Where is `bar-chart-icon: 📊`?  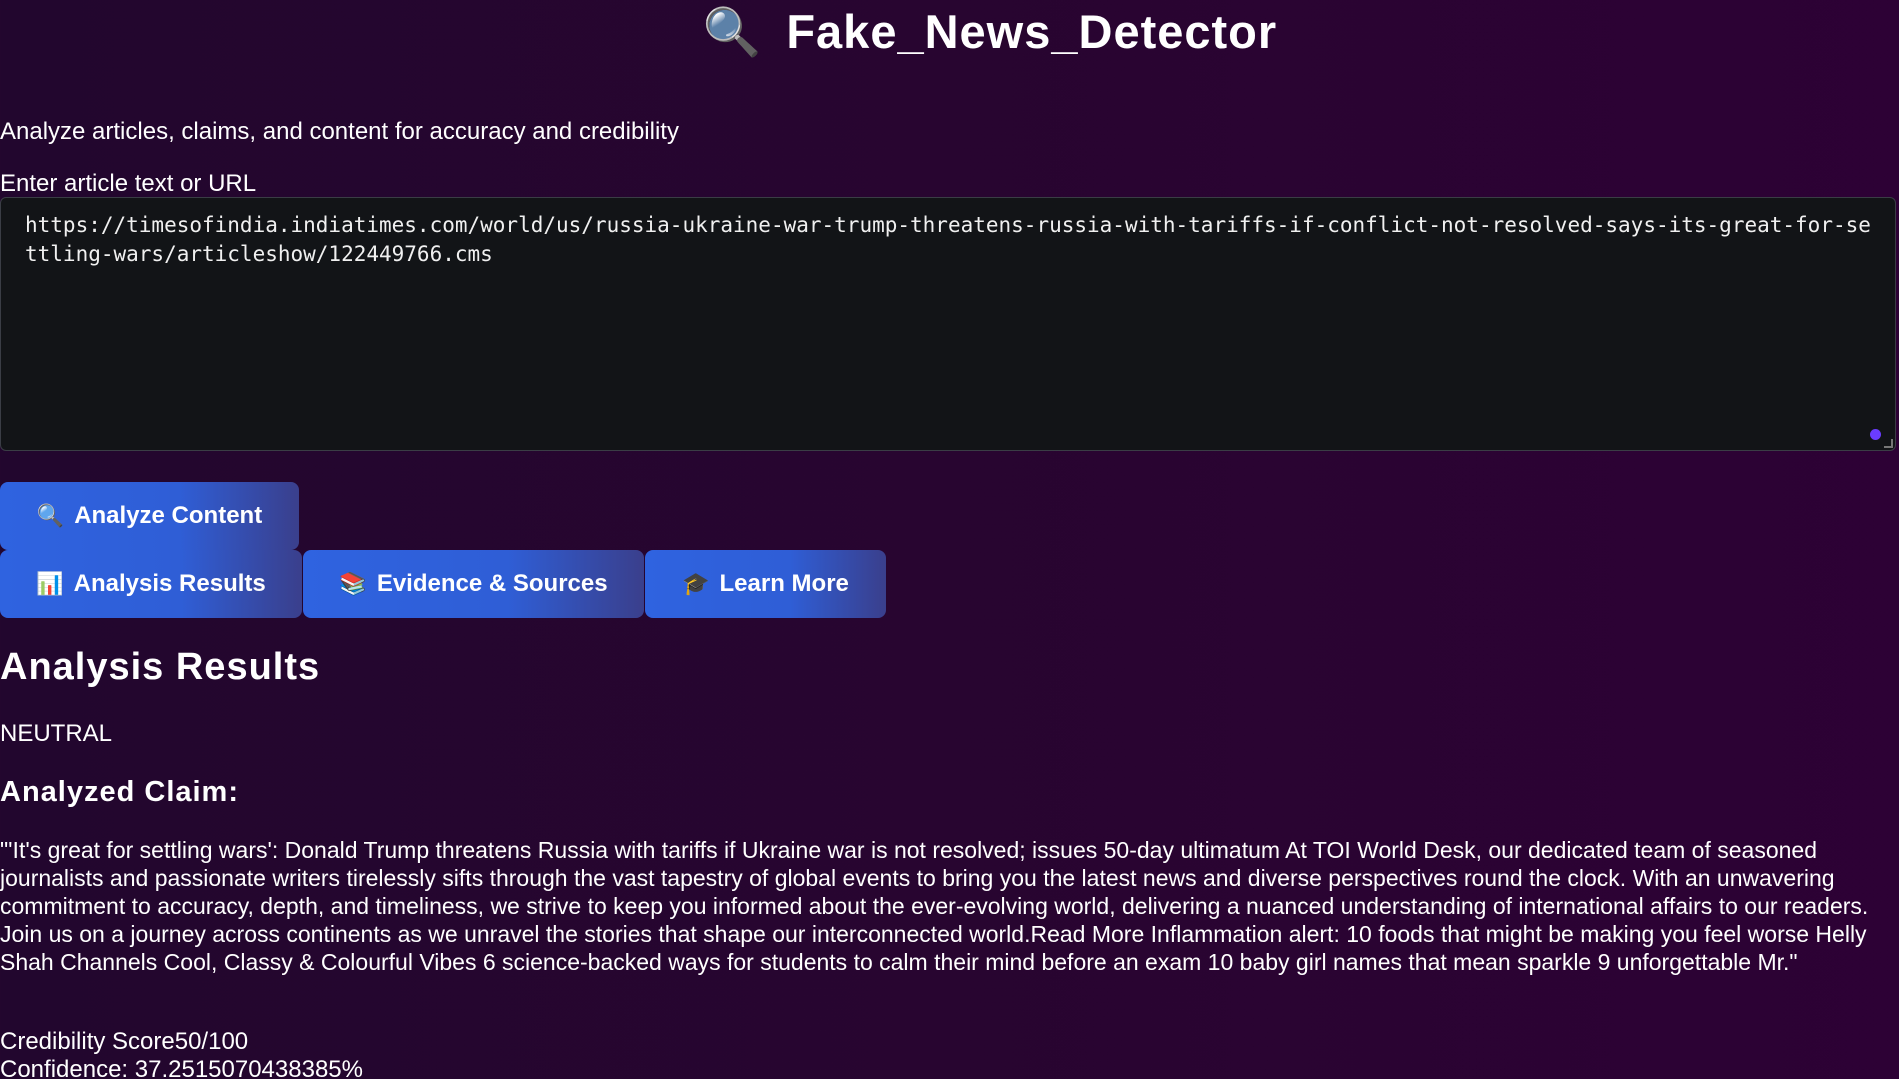 bar-chart-icon: 📊 is located at coordinates (50, 583).